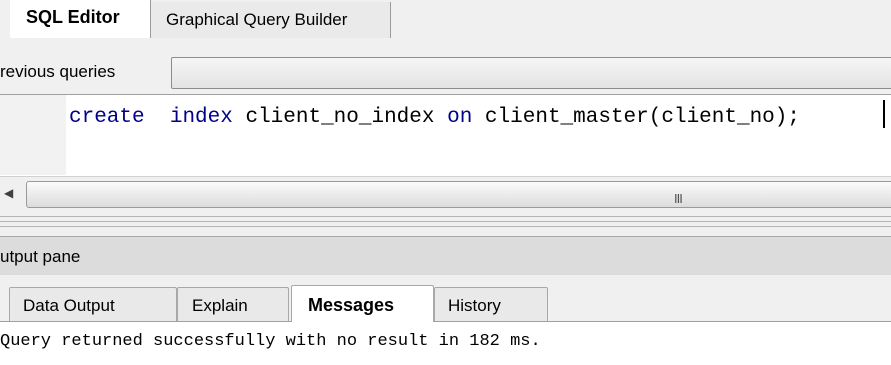 Image resolution: width=891 pixels, height=365 pixels. I want to click on code-identifier-table: client_master(client_no);, so click(636, 117).